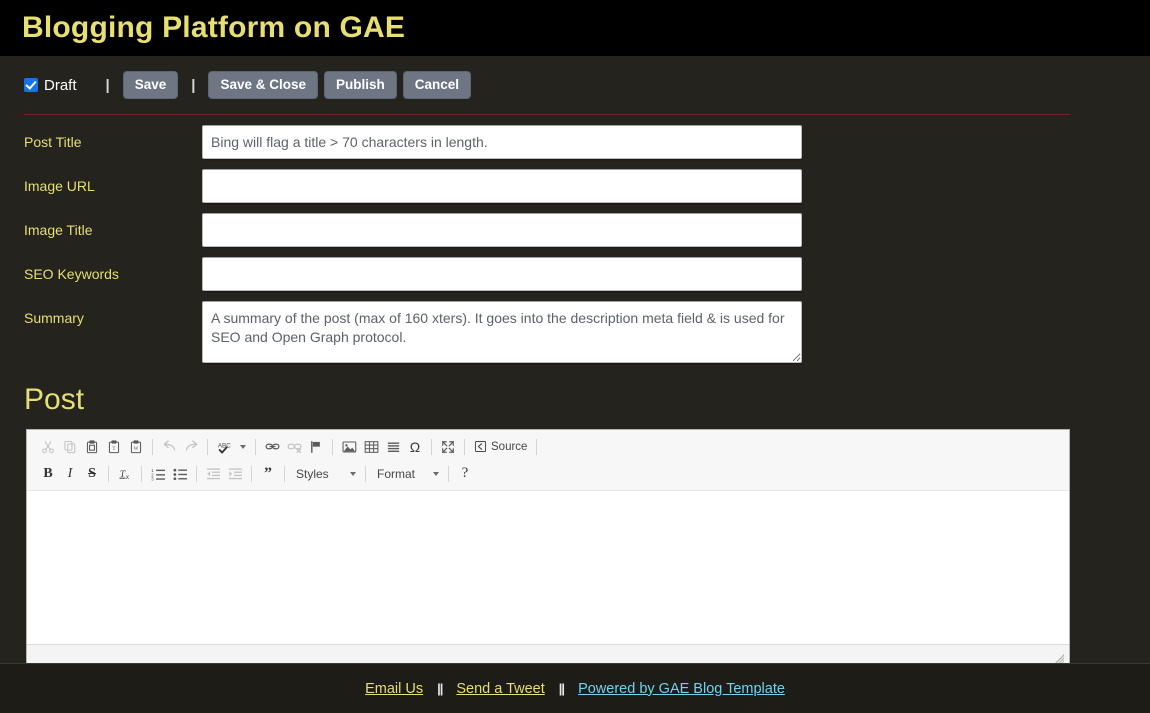 Image resolution: width=1150 pixels, height=713 pixels. What do you see at coordinates (360, 85) in the screenshot?
I see `publish-button: Publish` at bounding box center [360, 85].